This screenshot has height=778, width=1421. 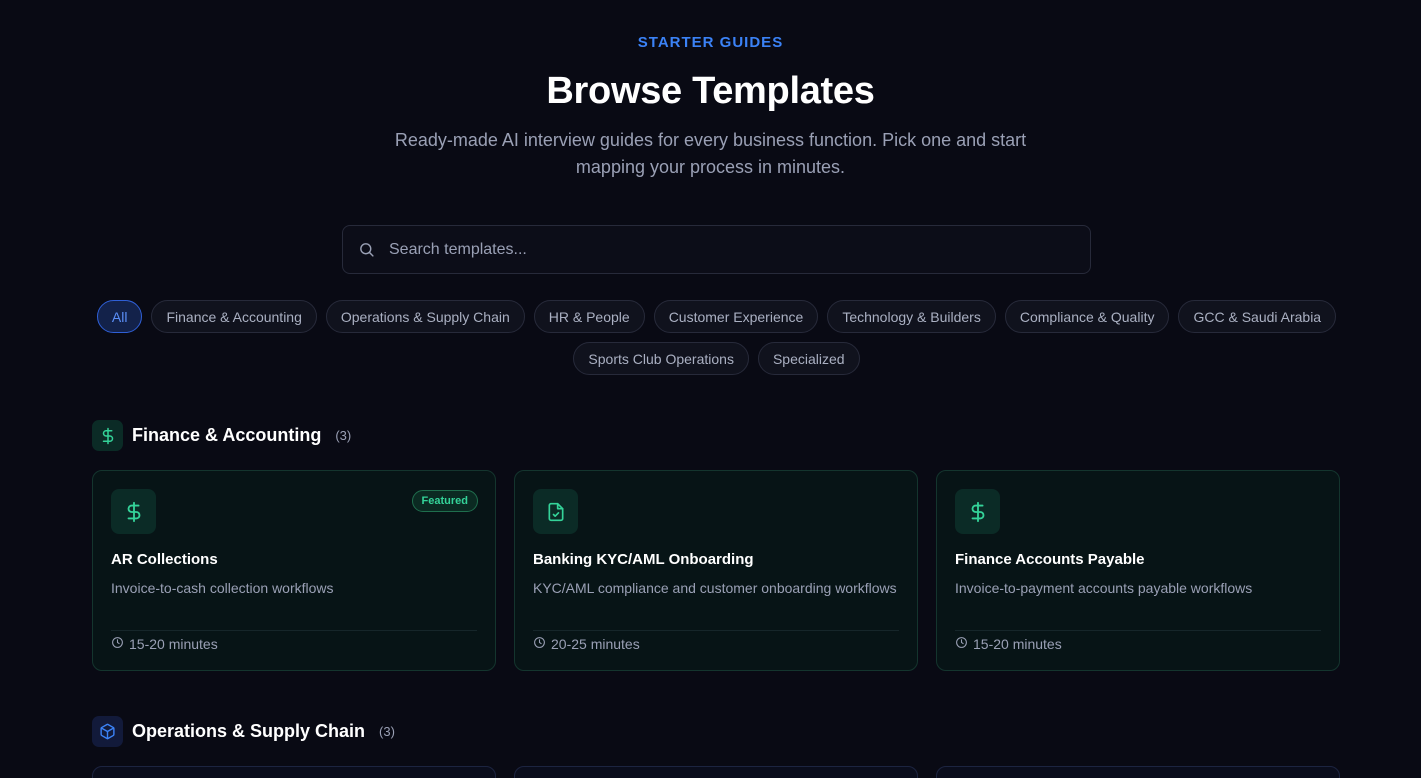 I want to click on filter-chip-finance: Finance & Accounting, so click(x=234, y=316).